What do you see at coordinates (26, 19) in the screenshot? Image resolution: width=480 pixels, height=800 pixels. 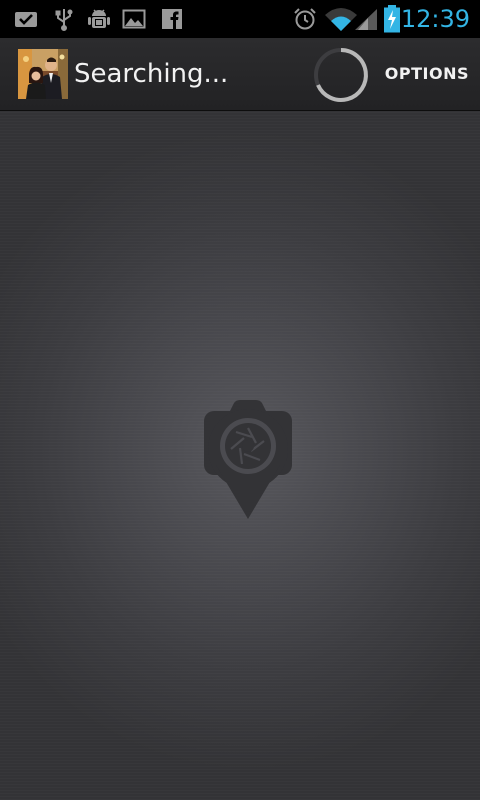 I see `gmail-icon` at bounding box center [26, 19].